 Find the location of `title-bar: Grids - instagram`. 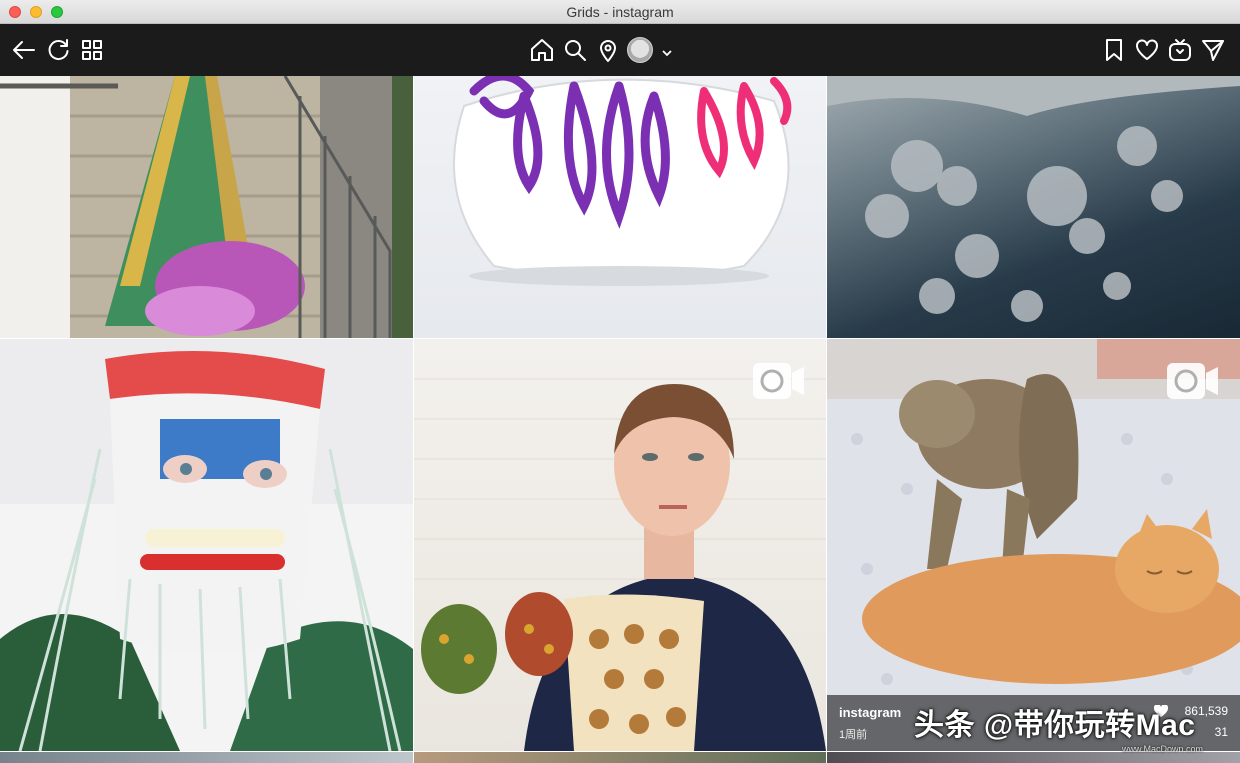

title-bar: Grids - instagram is located at coordinates (620, 12).